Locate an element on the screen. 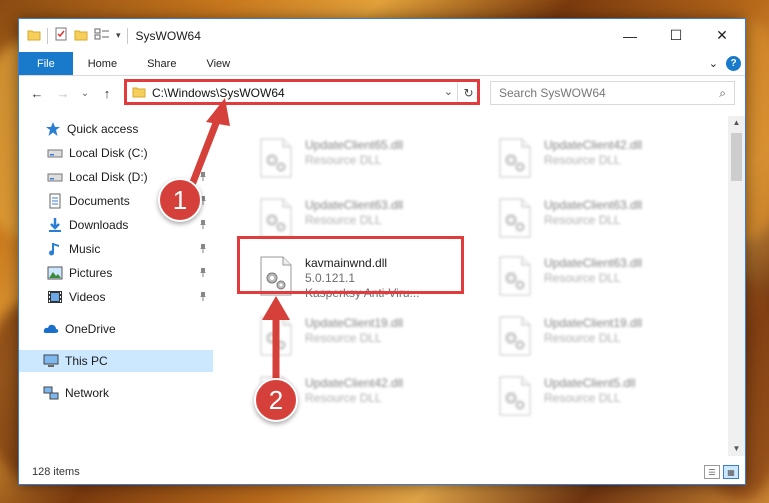  sidebar-item-pictures: Pictures is located at coordinates (116, 273).